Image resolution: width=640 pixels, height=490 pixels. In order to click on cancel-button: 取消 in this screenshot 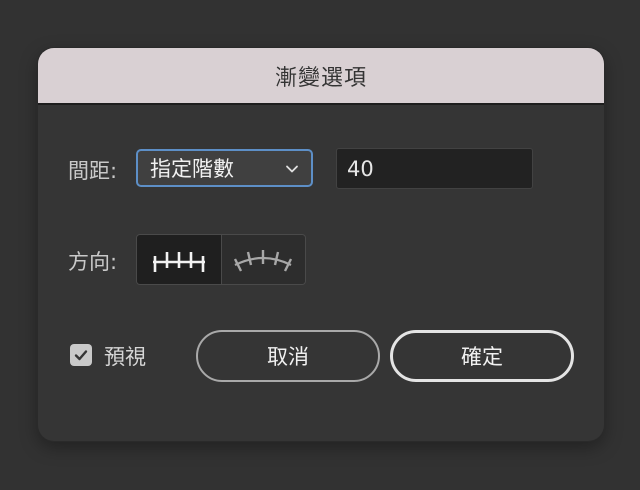, I will do `click(288, 356)`.